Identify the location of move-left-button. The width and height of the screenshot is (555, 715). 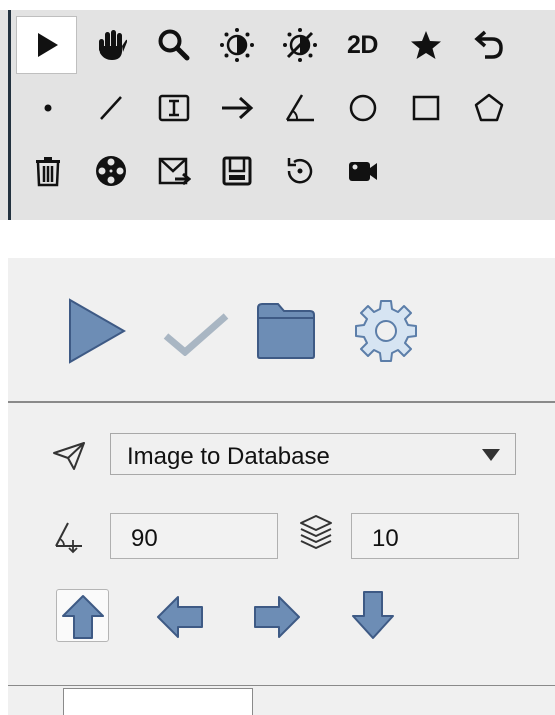
(180, 619).